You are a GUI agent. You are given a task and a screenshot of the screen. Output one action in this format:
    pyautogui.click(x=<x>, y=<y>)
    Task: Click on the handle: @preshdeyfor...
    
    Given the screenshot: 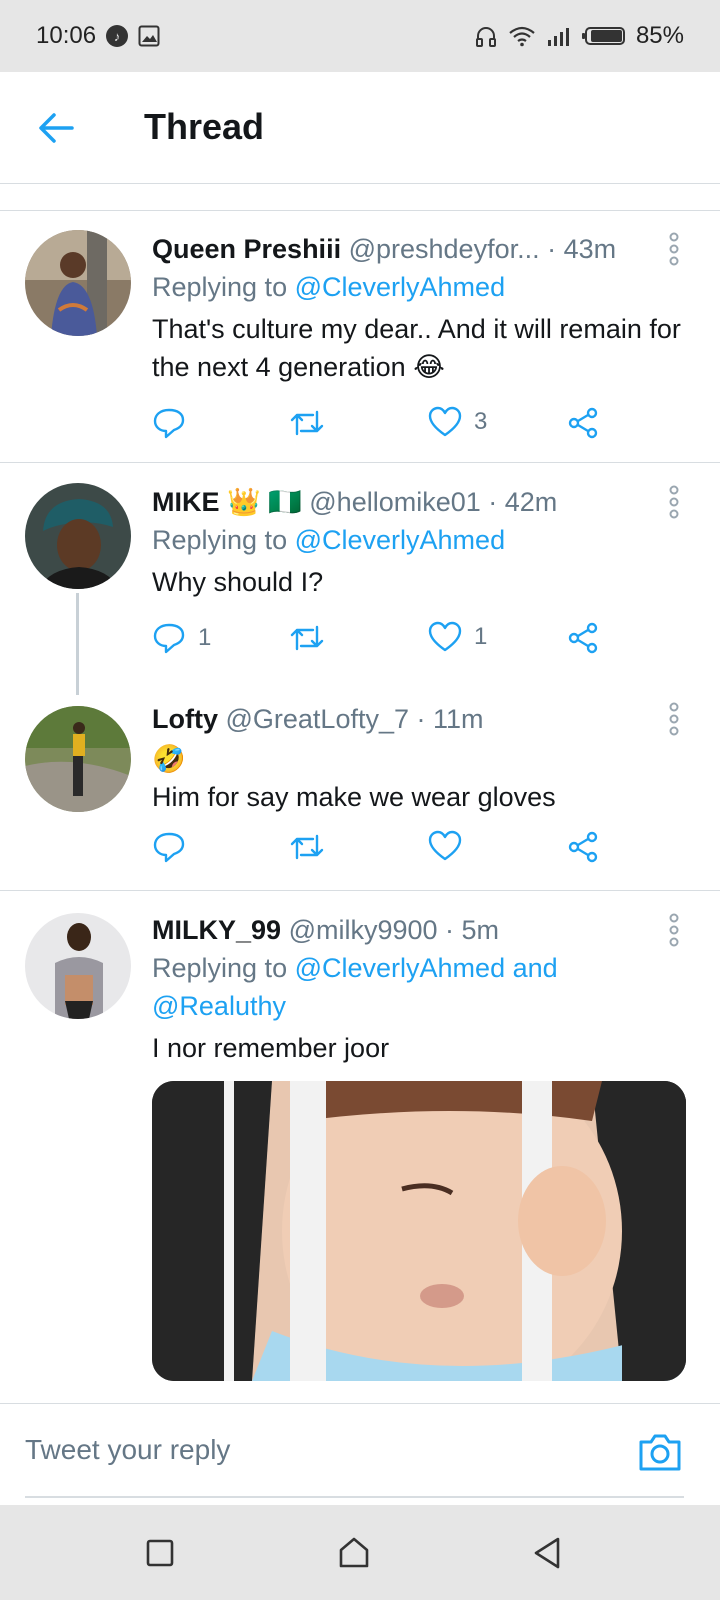 What is the action you would take?
    pyautogui.click(x=444, y=249)
    